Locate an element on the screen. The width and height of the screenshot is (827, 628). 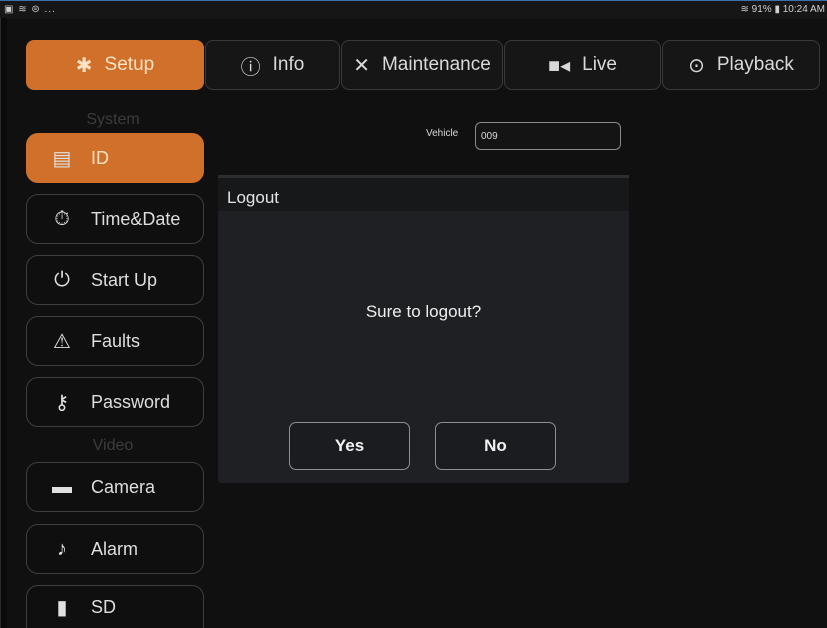
sidebar-item-start-up: ⏻ Start Up is located at coordinates (115, 280).